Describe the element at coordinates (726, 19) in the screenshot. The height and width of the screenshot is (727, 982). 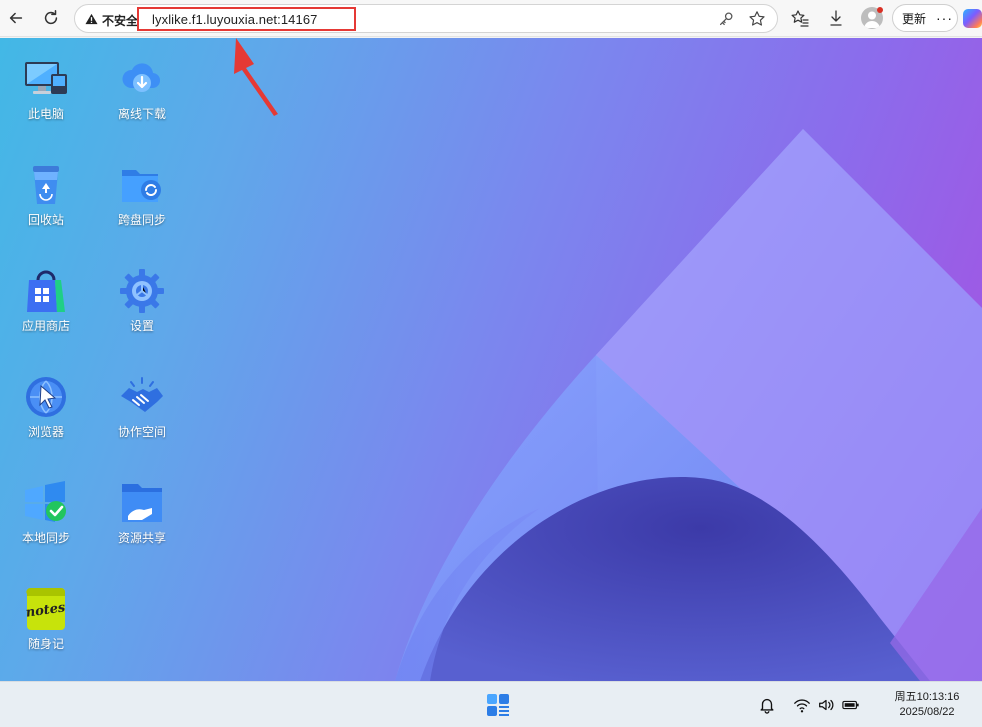
I see `key-icon` at that location.